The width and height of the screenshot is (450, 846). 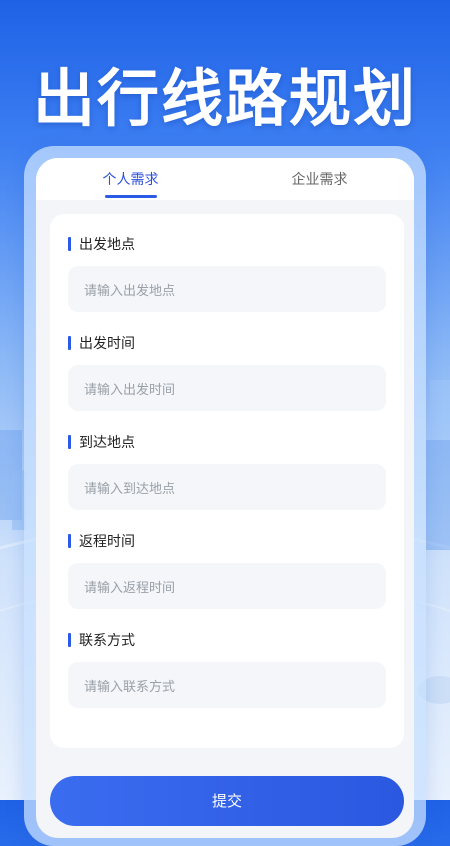 I want to click on departure-time-input: 请输入出发时间, so click(x=227, y=388).